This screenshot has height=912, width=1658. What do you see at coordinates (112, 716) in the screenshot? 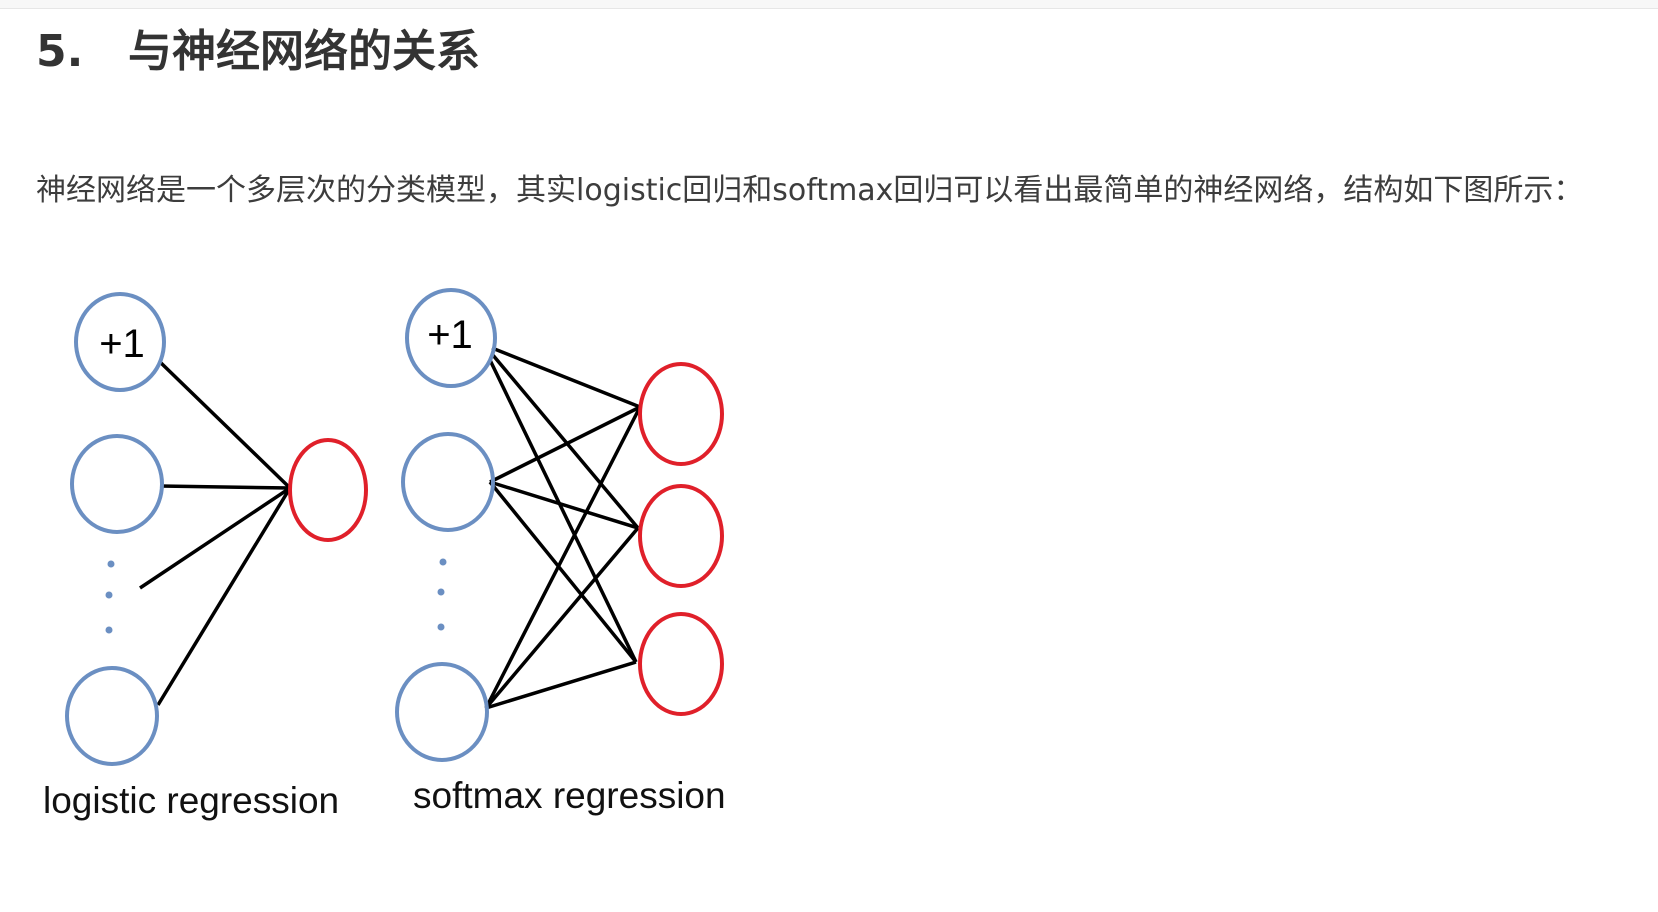
I see `logistic-input-node-n` at bounding box center [112, 716].